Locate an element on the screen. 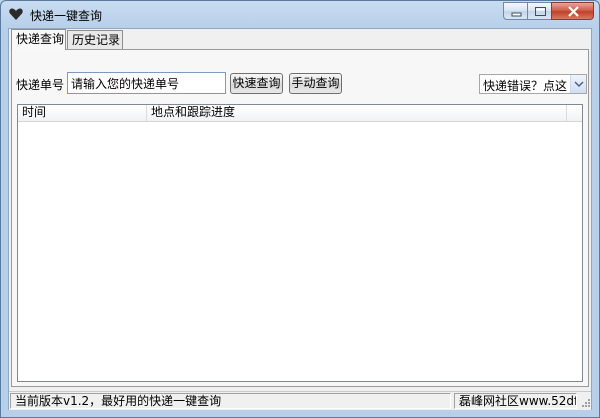 The height and width of the screenshot is (418, 600). heart-icon is located at coordinates (16, 14).